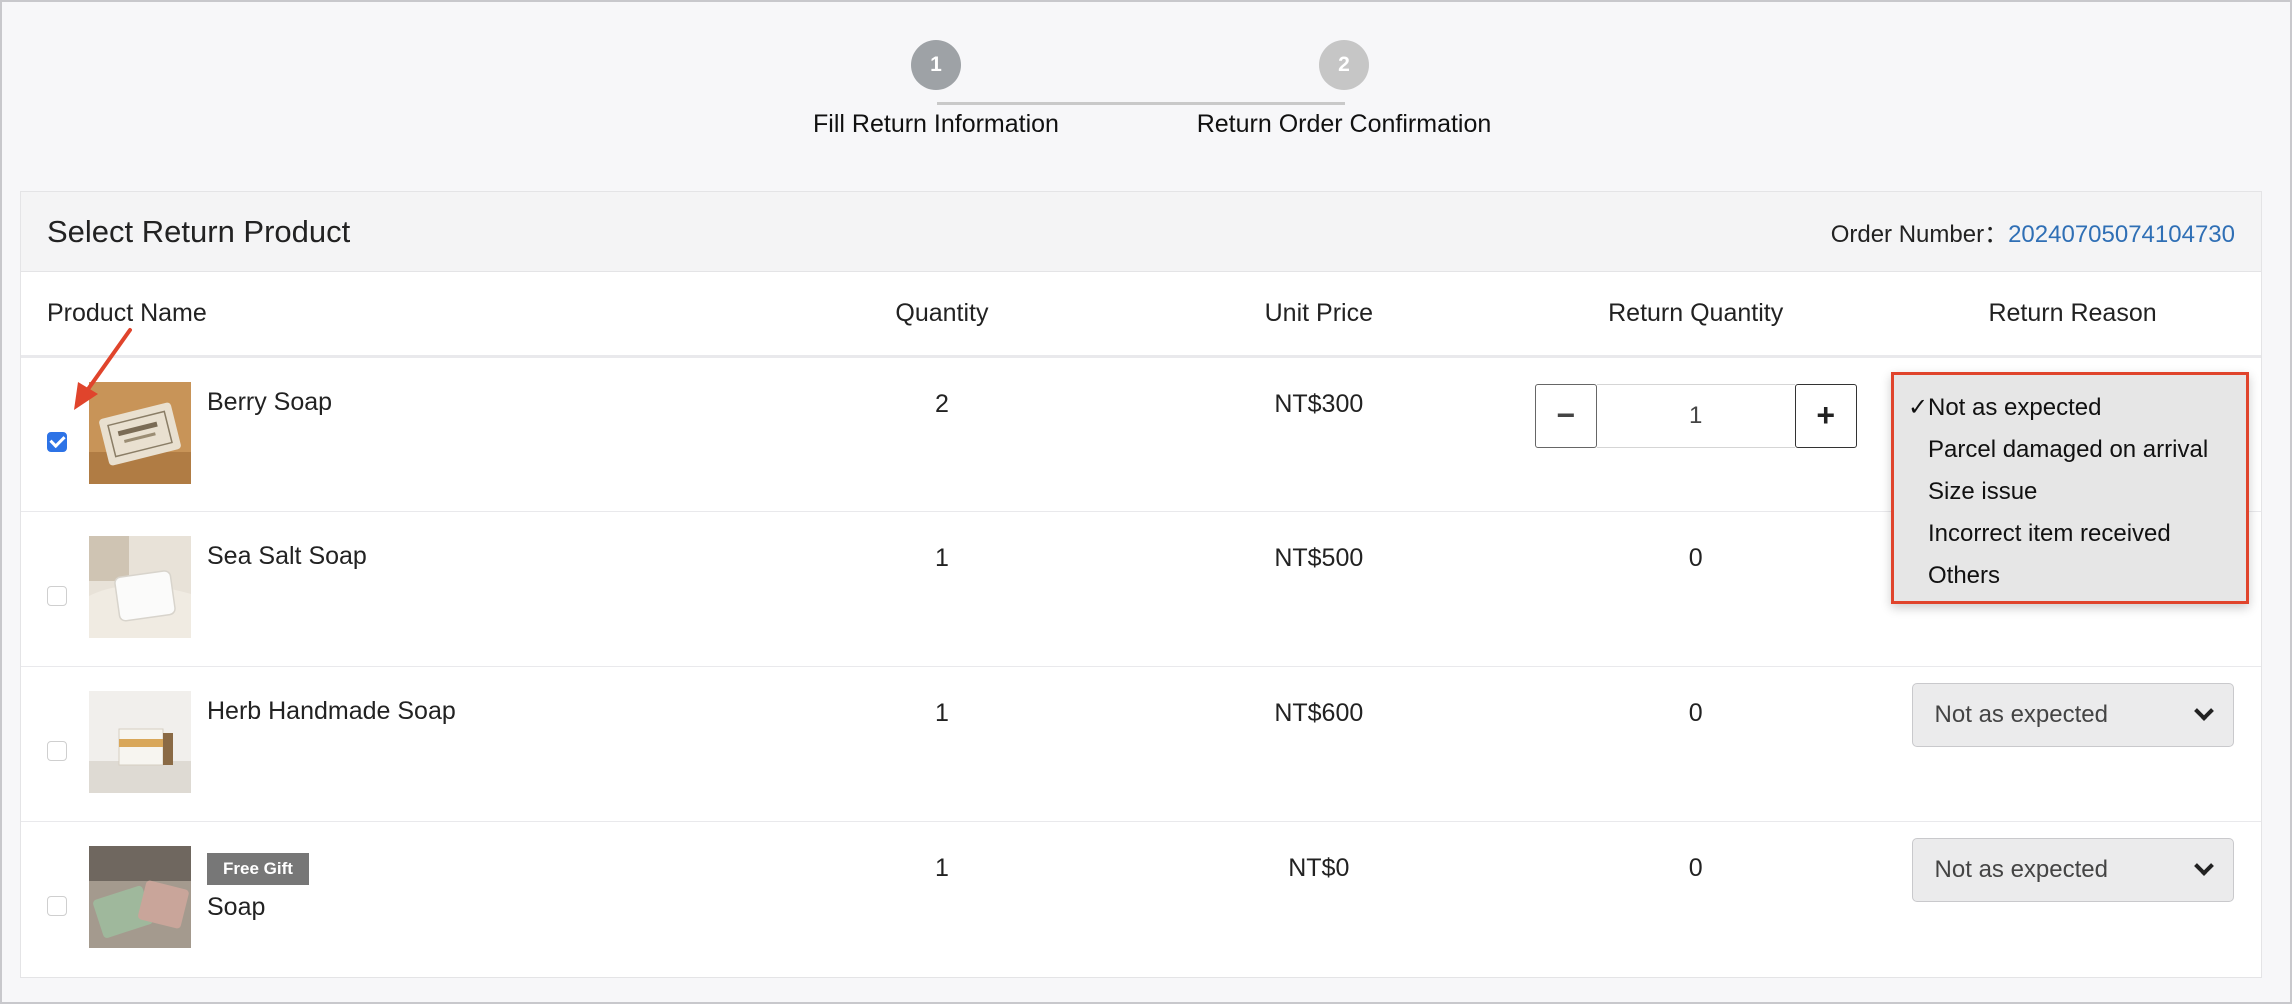 Image resolution: width=2292 pixels, height=1004 pixels. I want to click on unit-price-cell: NT$500, so click(1319, 557).